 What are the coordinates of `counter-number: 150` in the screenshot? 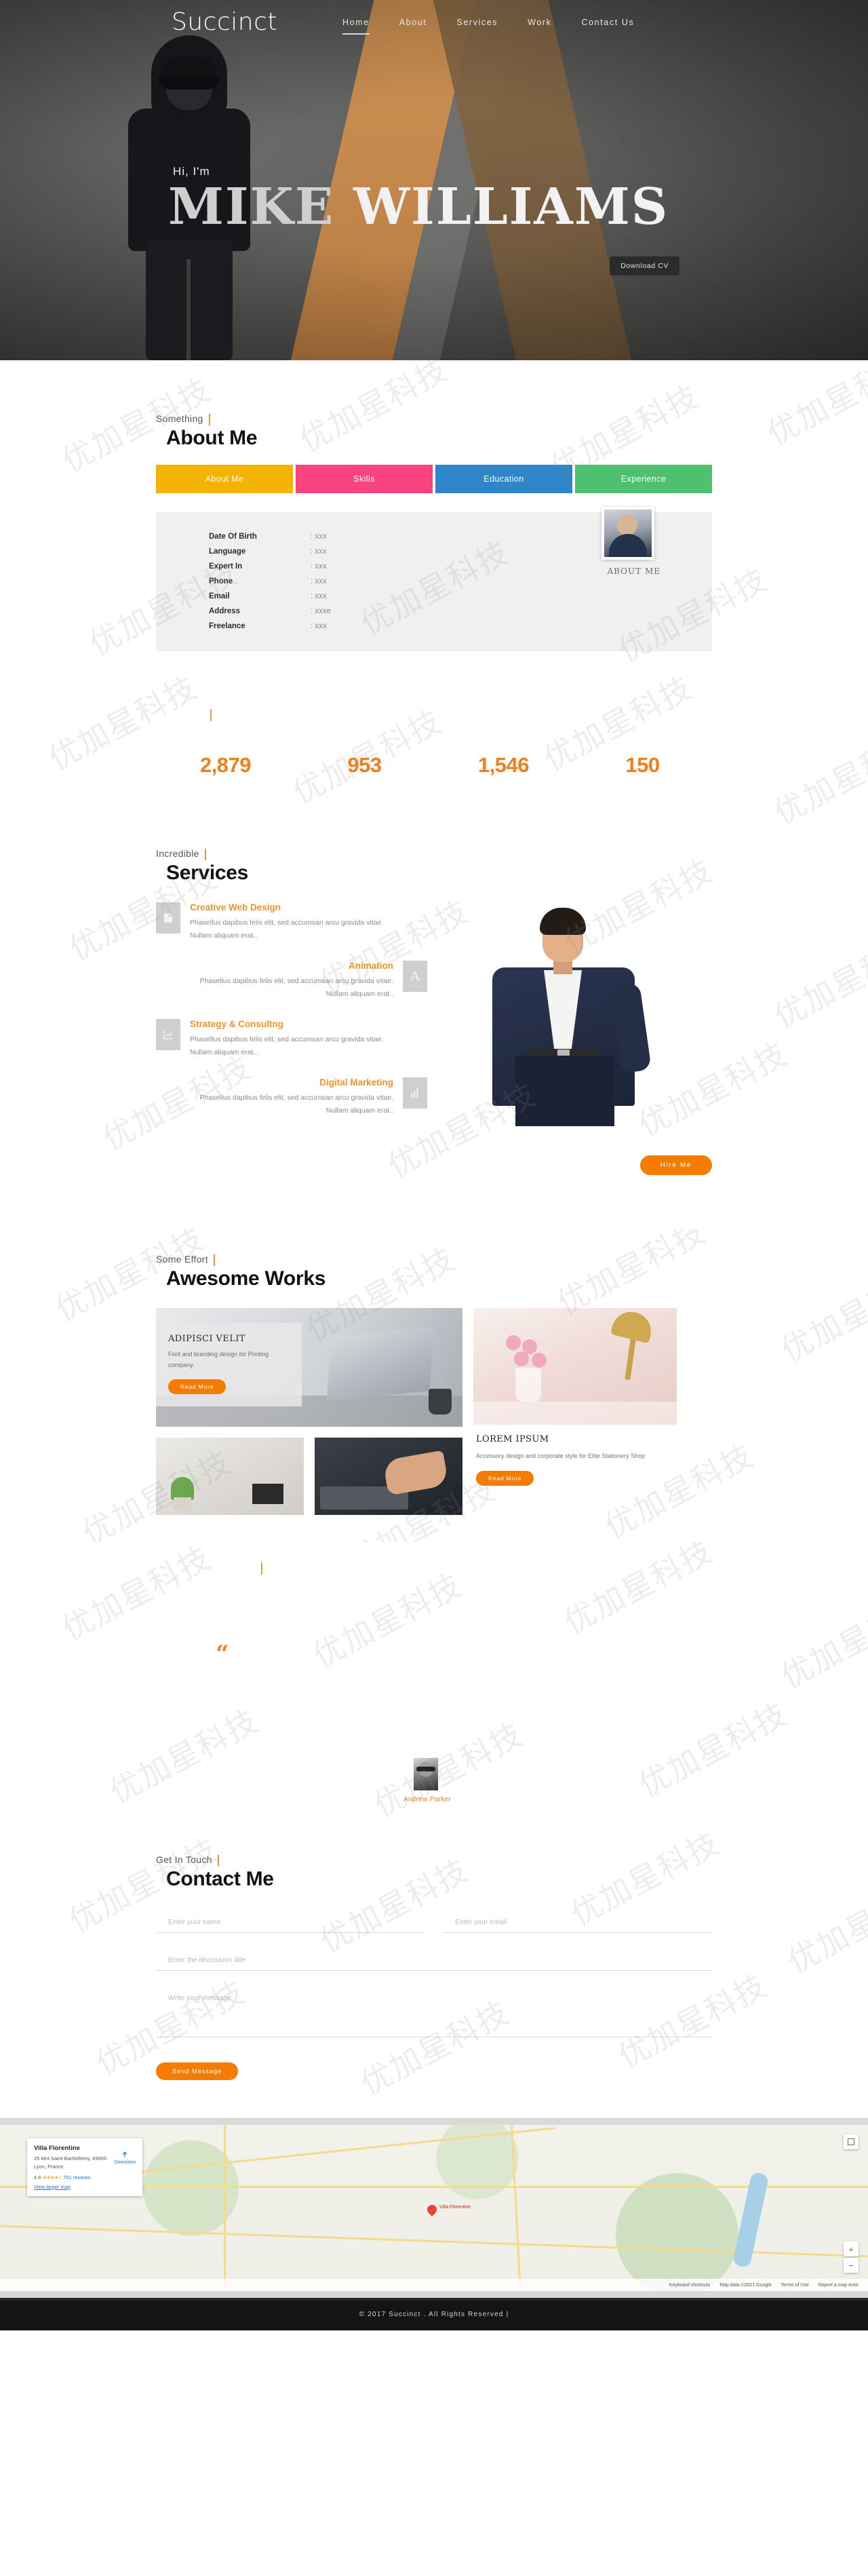 It's located at (642, 765).